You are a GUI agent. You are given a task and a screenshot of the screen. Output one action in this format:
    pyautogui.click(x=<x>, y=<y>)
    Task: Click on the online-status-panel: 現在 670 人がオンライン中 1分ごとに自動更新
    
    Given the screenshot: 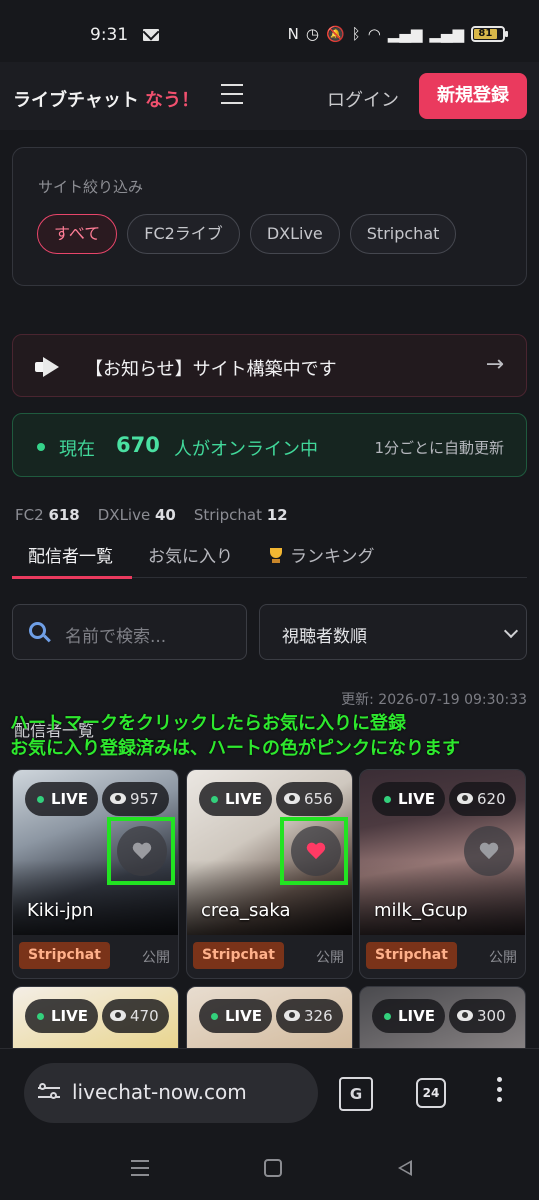 What is the action you would take?
    pyautogui.click(x=269, y=445)
    